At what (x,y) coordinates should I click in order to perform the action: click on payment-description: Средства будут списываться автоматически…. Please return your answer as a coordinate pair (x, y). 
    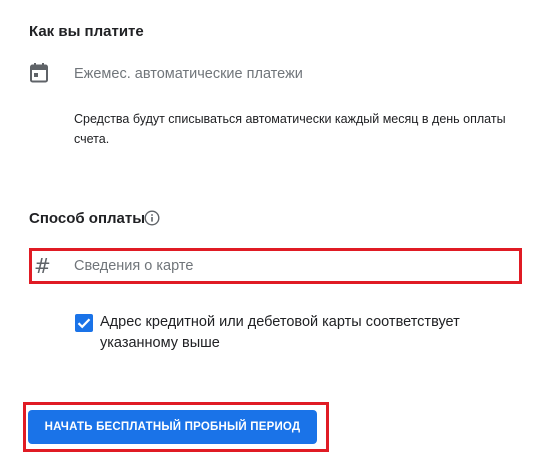
    Looking at the image, I should click on (290, 129).